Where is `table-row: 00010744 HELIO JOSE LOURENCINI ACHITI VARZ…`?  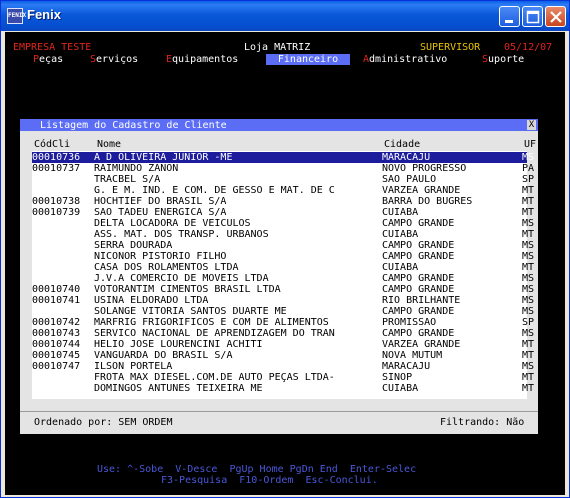
table-row: 00010744 HELIO JOSE LOURENCINI ACHITI VARZ… is located at coordinates (283, 344).